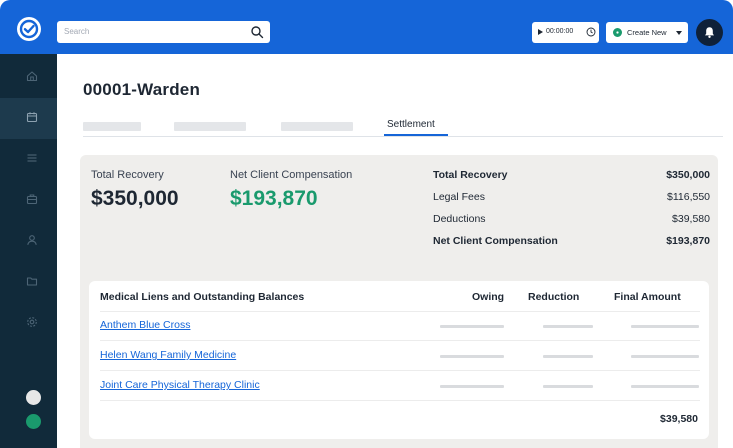  Describe the element at coordinates (560, 31) in the screenshot. I see `timer-value: 00:00:00` at that location.